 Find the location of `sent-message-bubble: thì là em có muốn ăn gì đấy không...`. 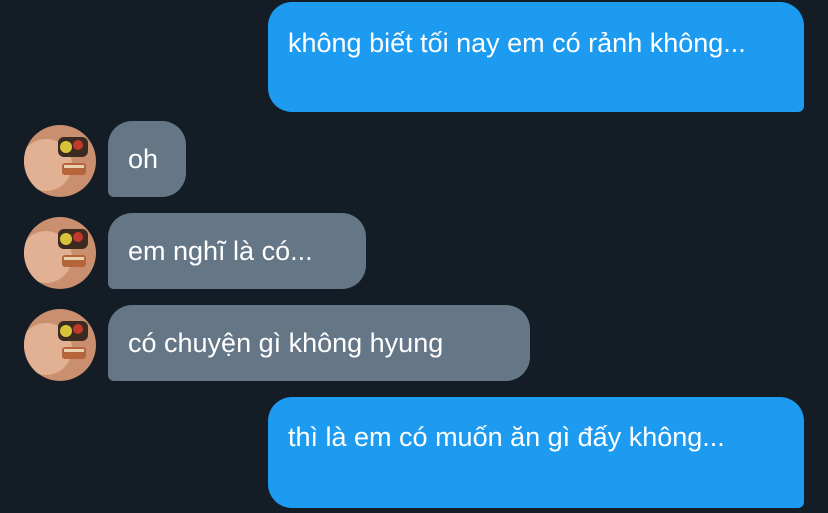

sent-message-bubble: thì là em có muốn ăn gì đấy không... is located at coordinates (536, 452).